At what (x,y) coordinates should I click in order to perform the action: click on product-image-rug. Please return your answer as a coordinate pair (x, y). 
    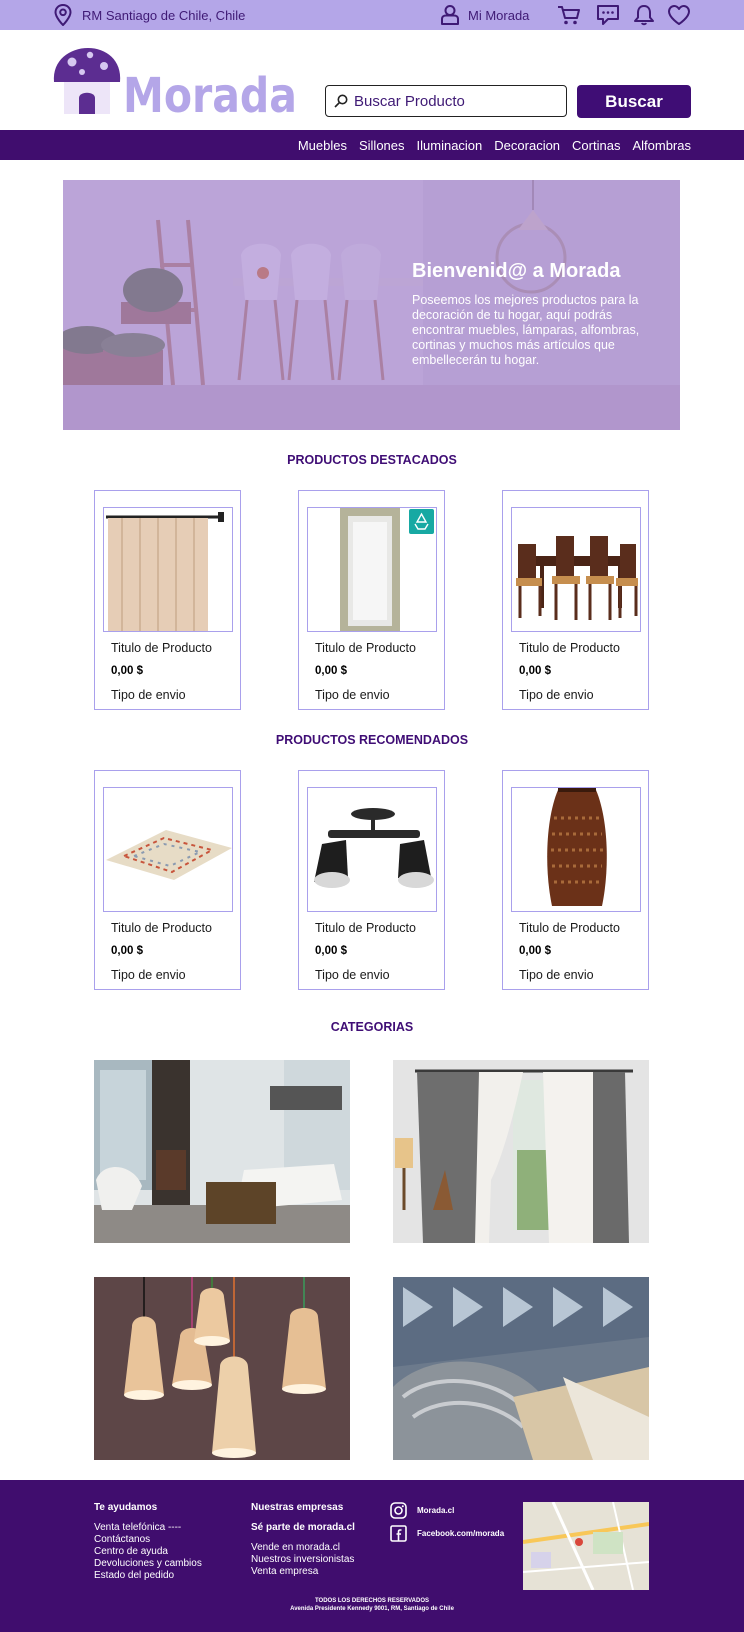
    Looking at the image, I should click on (168, 849).